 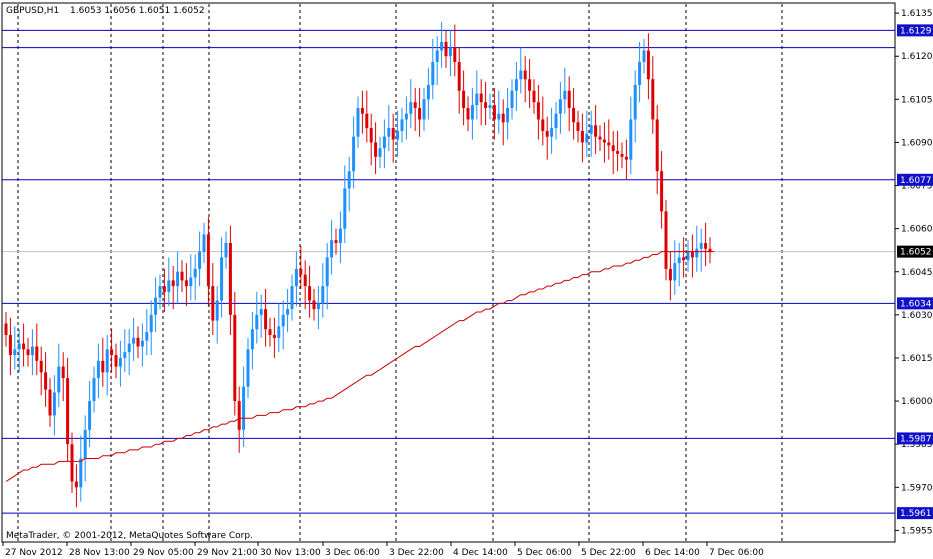 What do you see at coordinates (917, 230) in the screenshot?
I see `y-tick-label-5: 1.6060` at bounding box center [917, 230].